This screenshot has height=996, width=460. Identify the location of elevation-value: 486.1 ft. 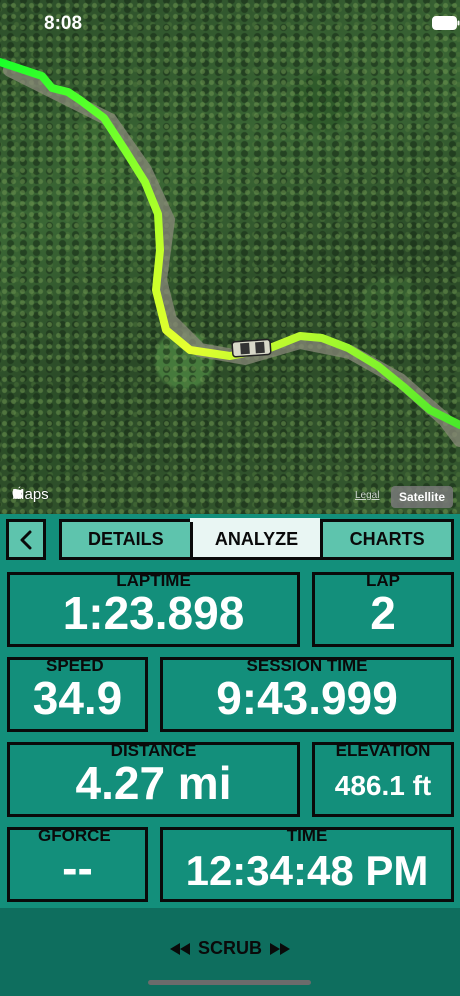
(383, 785).